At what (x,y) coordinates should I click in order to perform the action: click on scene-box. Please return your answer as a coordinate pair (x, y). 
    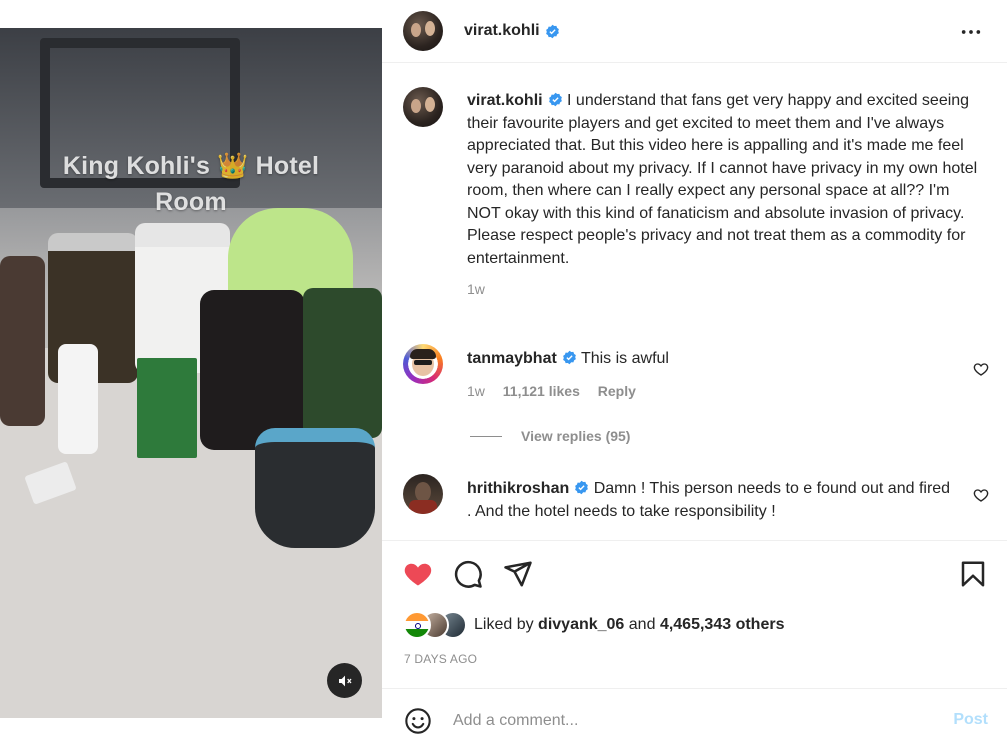
    Looking at the image, I should click on (167, 408).